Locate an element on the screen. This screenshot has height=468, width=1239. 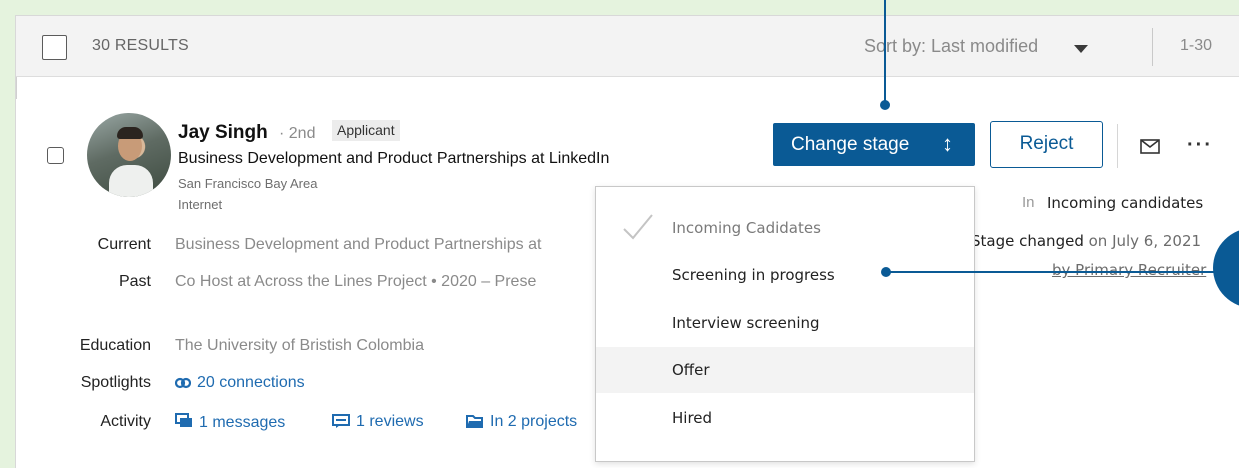
projects-link: In 2 projects is located at coordinates (521, 422).